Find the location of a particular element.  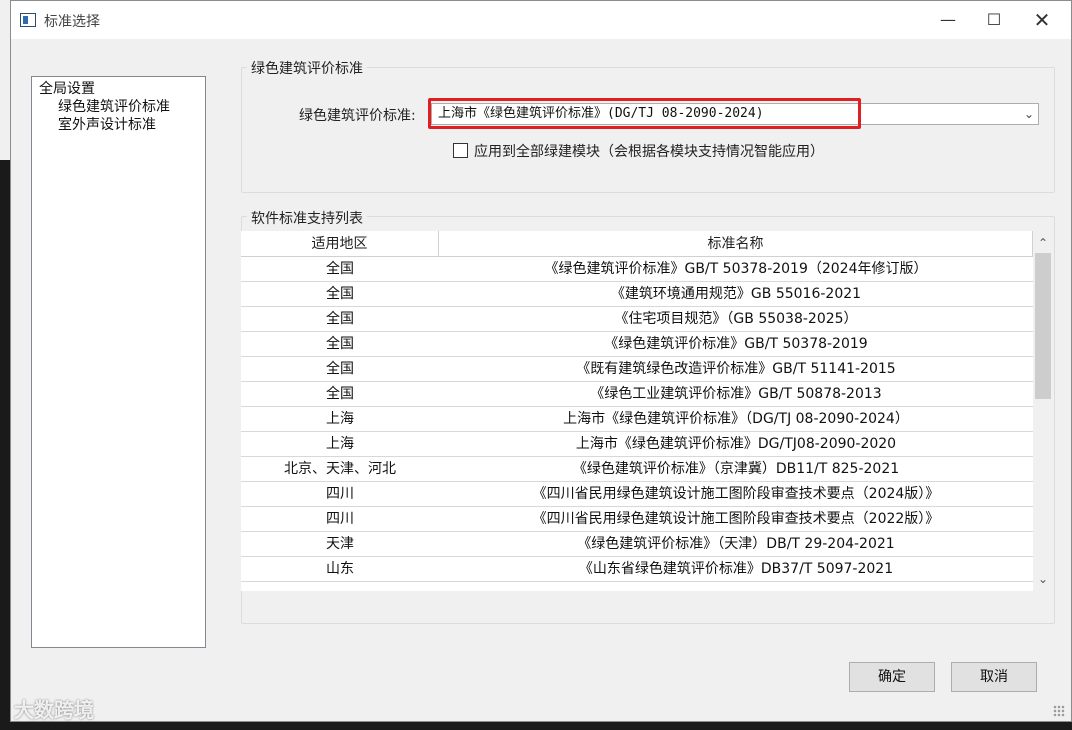

table-row: 全国 《住宅项目规范》（GB 55038-2025） is located at coordinates (637, 319).